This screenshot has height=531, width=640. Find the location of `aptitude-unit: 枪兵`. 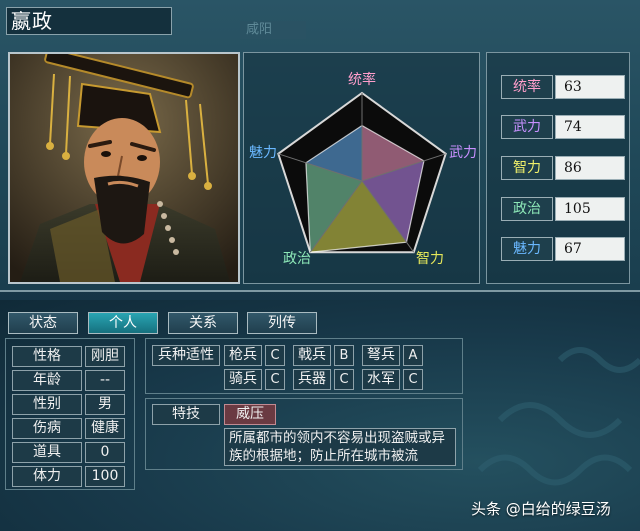

aptitude-unit: 枪兵 is located at coordinates (243, 355).